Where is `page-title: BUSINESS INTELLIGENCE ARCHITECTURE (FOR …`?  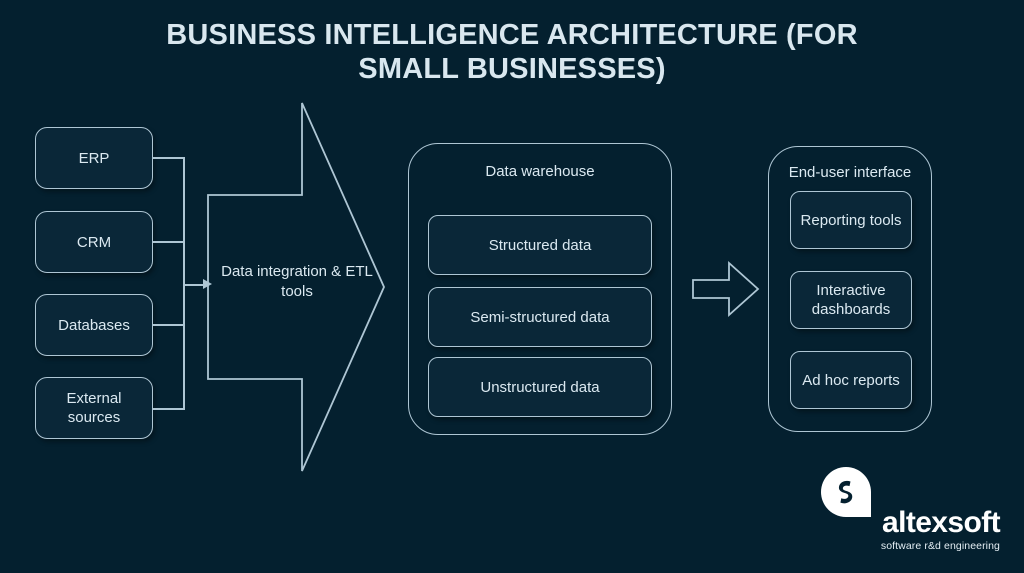
page-title: BUSINESS INTELLIGENCE ARCHITECTURE (FOR … is located at coordinates (512, 52).